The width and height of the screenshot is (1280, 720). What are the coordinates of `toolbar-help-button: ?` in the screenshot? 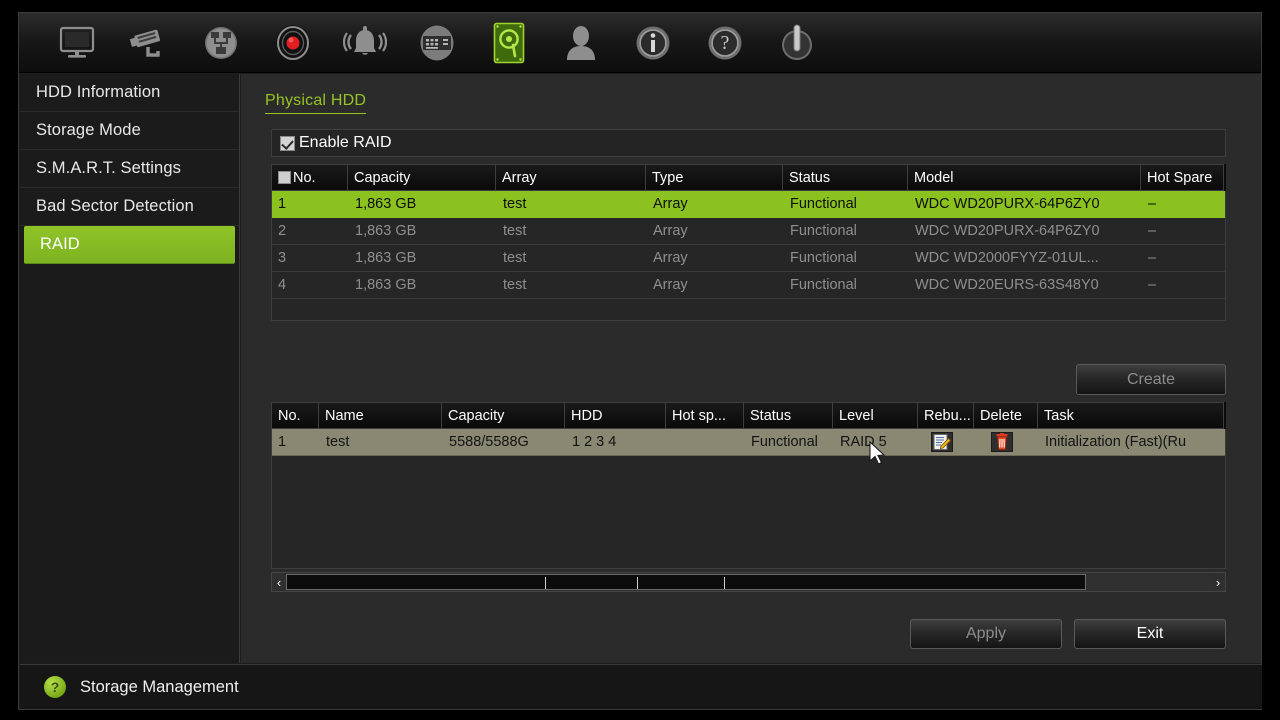 It's located at (725, 43).